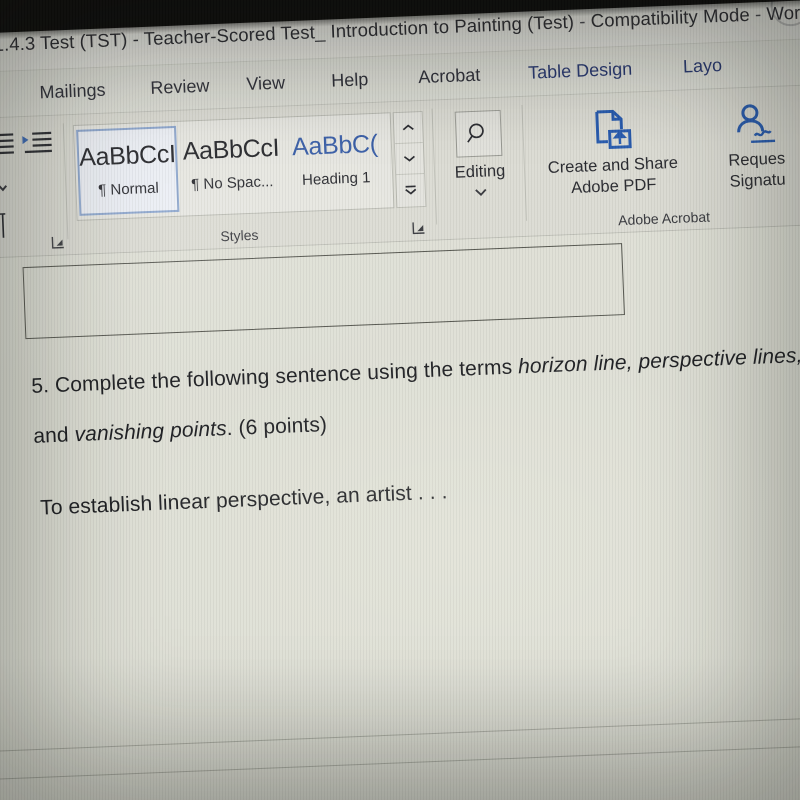 The image size is (800, 800). Describe the element at coordinates (239, 235) in the screenshot. I see `styles-group-label: Styles` at that location.